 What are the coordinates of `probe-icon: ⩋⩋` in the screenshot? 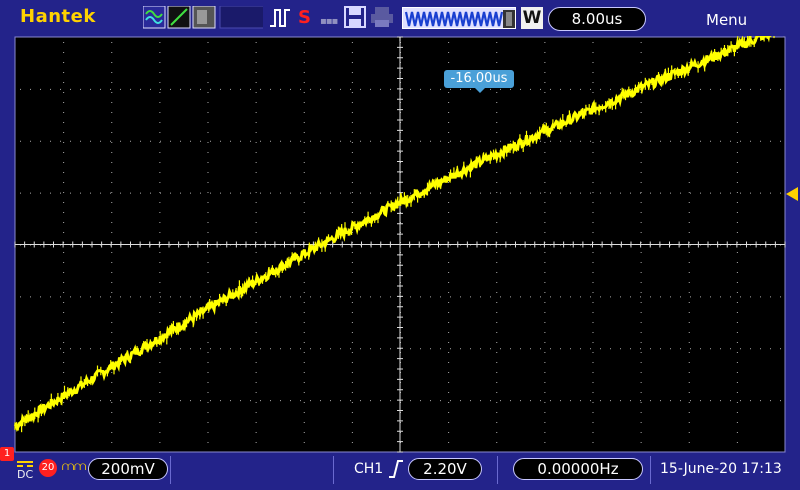 It's located at (74, 466).